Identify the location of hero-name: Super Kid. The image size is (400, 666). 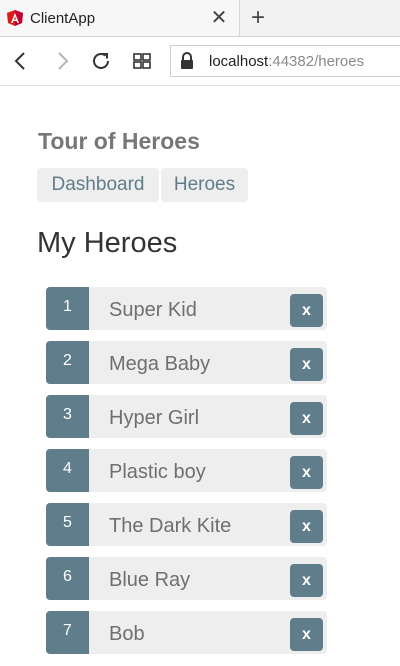
(153, 310).